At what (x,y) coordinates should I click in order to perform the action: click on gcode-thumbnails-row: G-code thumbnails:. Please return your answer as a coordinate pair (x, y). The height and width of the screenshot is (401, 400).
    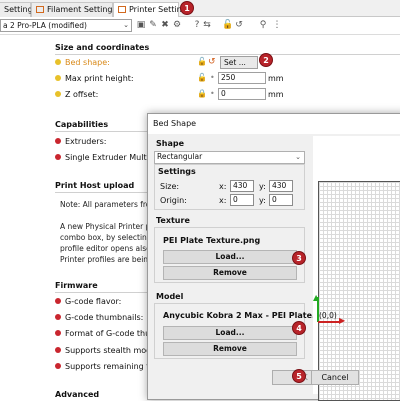
    Looking at the image, I should click on (99, 317).